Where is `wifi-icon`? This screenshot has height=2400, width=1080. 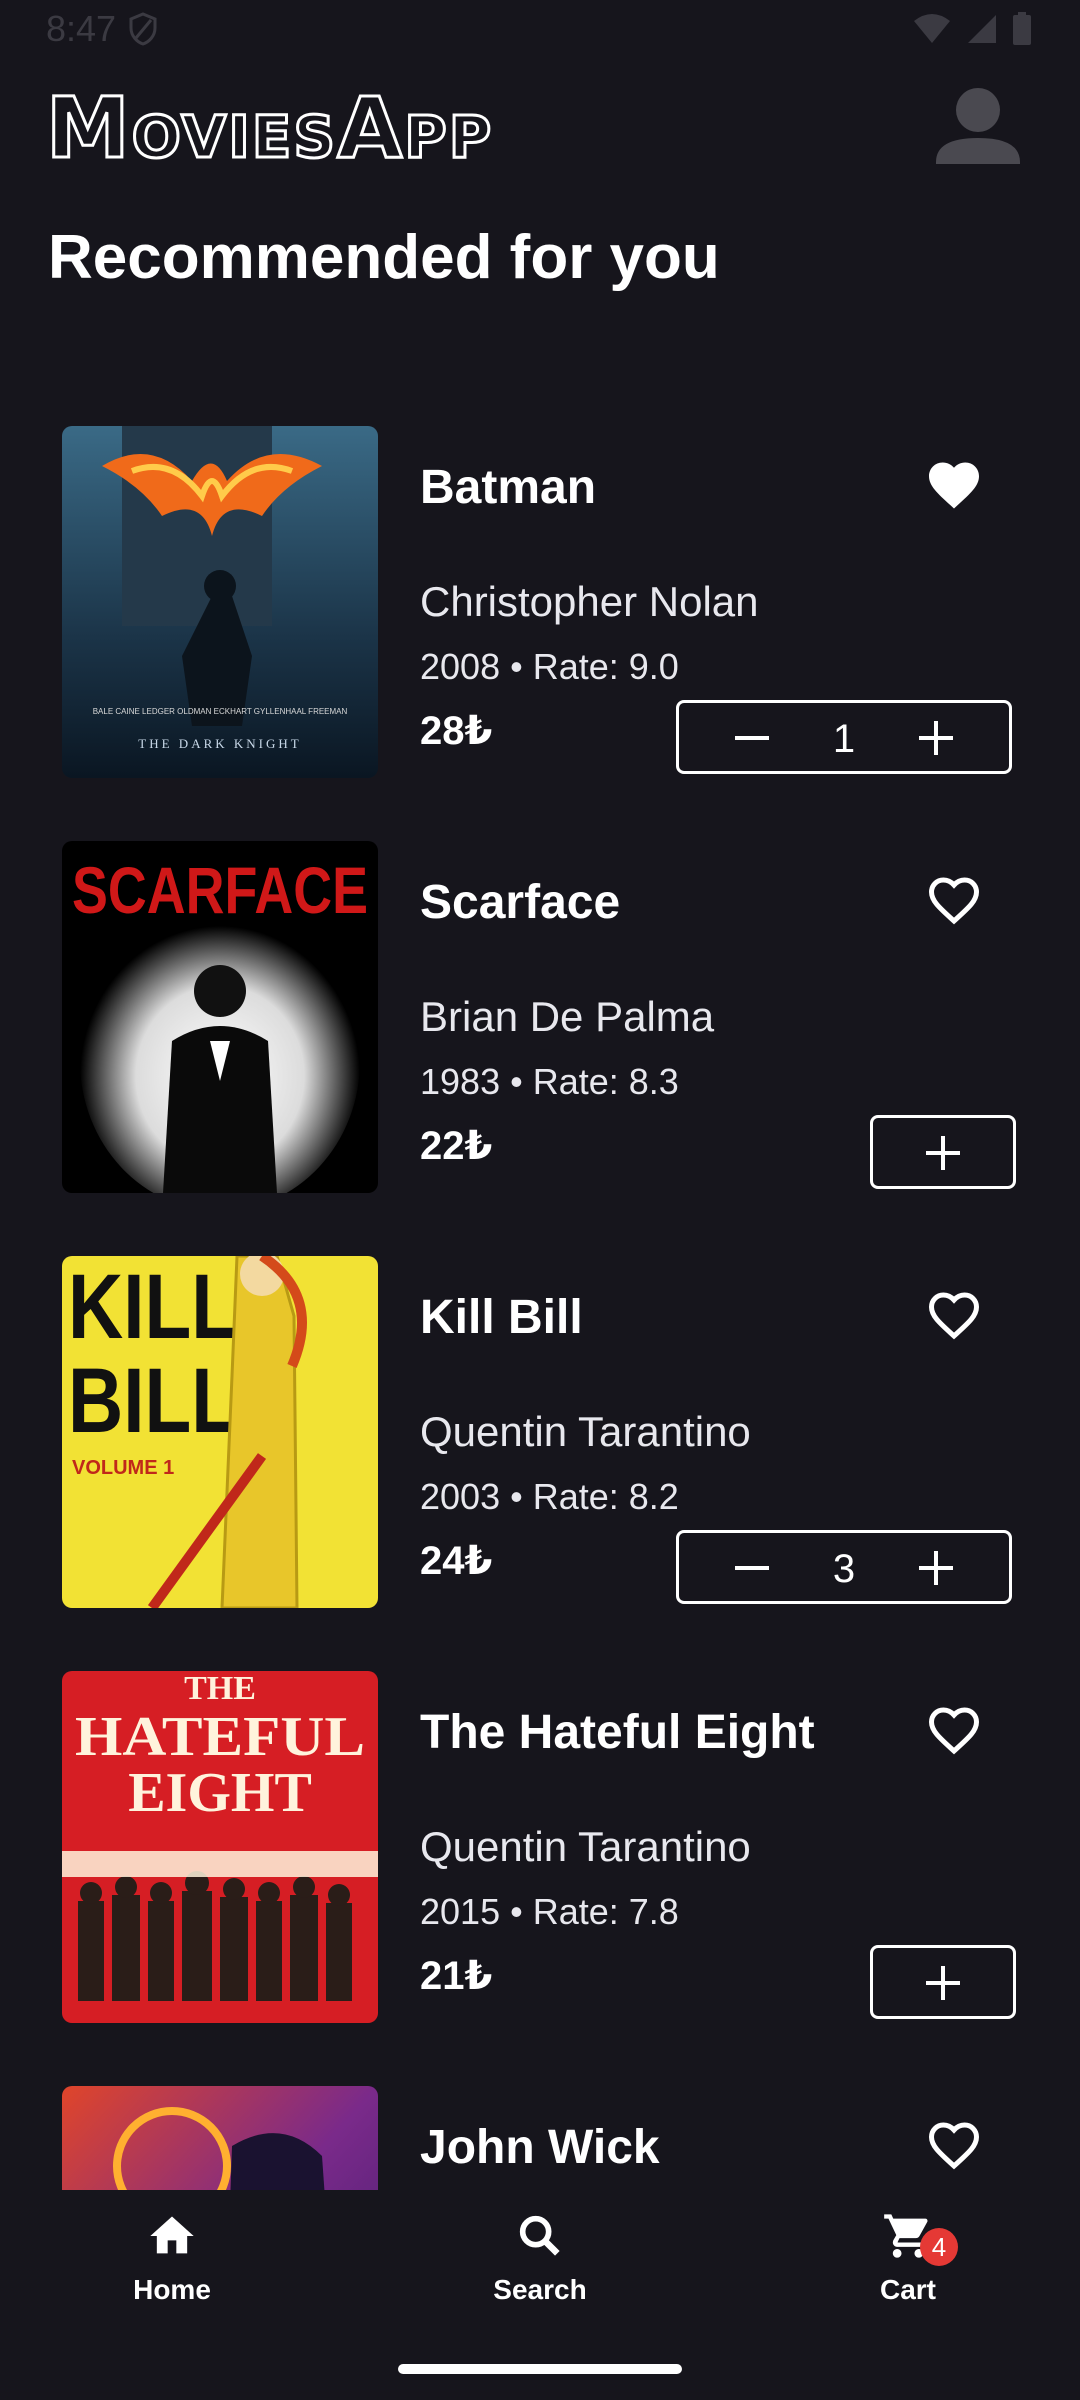
wifi-icon is located at coordinates (932, 28).